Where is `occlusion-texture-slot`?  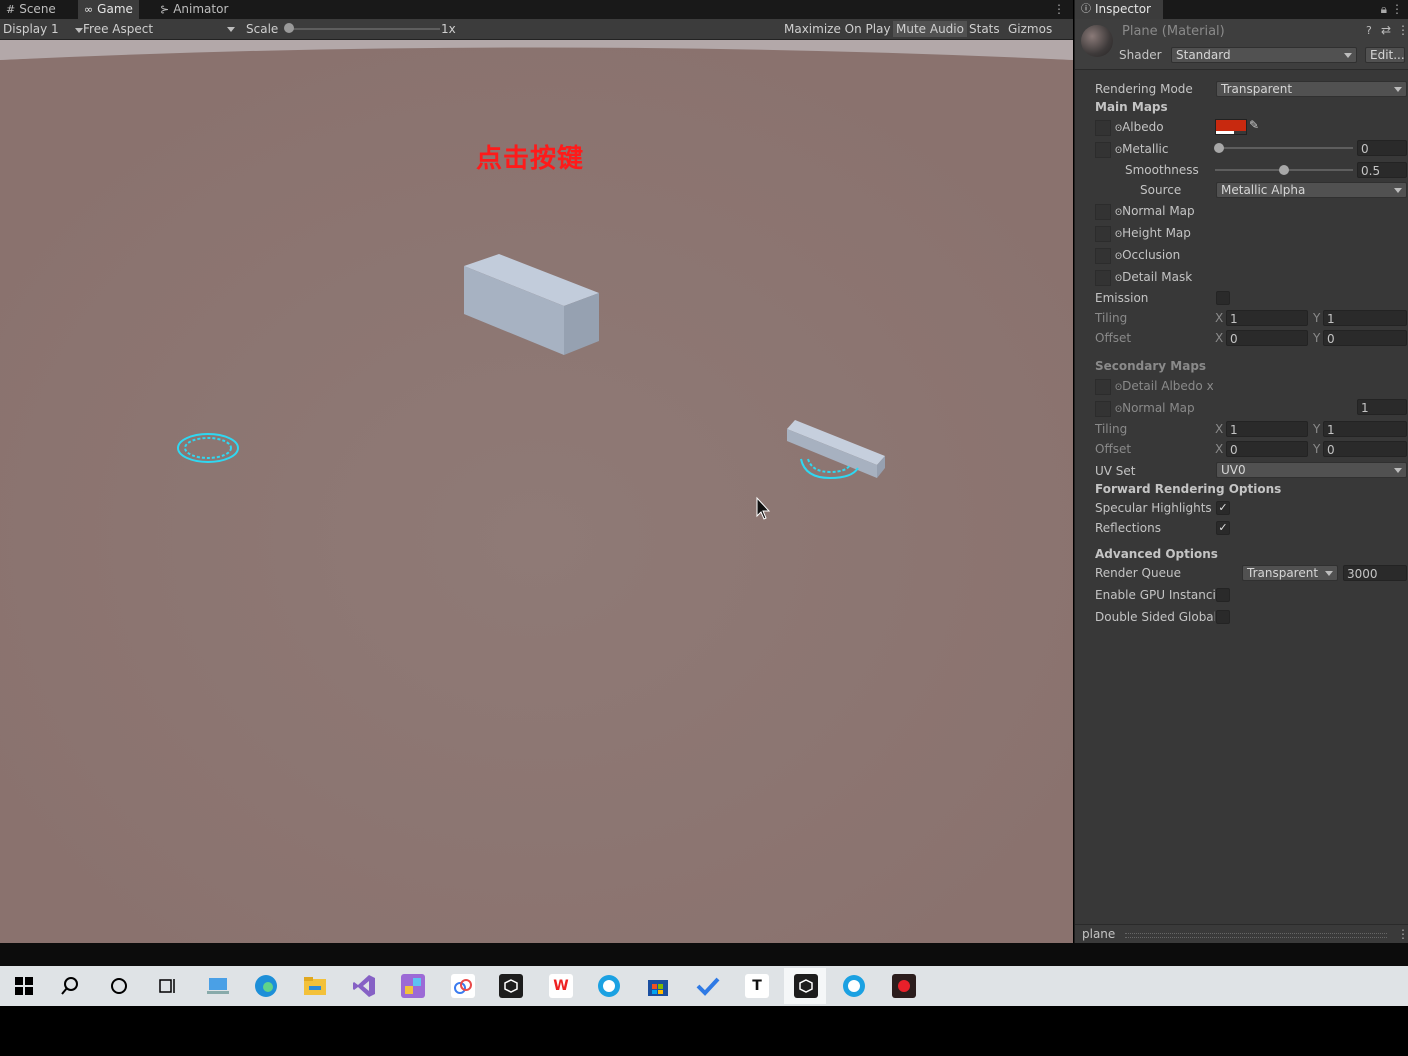
occlusion-texture-slot is located at coordinates (1103, 256).